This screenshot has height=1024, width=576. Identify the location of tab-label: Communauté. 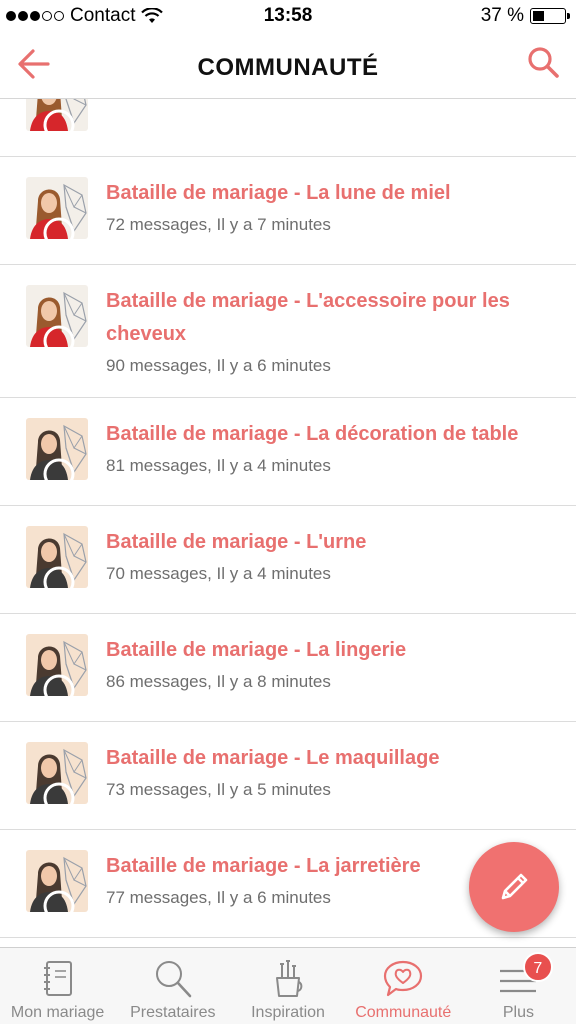
(403, 1012).